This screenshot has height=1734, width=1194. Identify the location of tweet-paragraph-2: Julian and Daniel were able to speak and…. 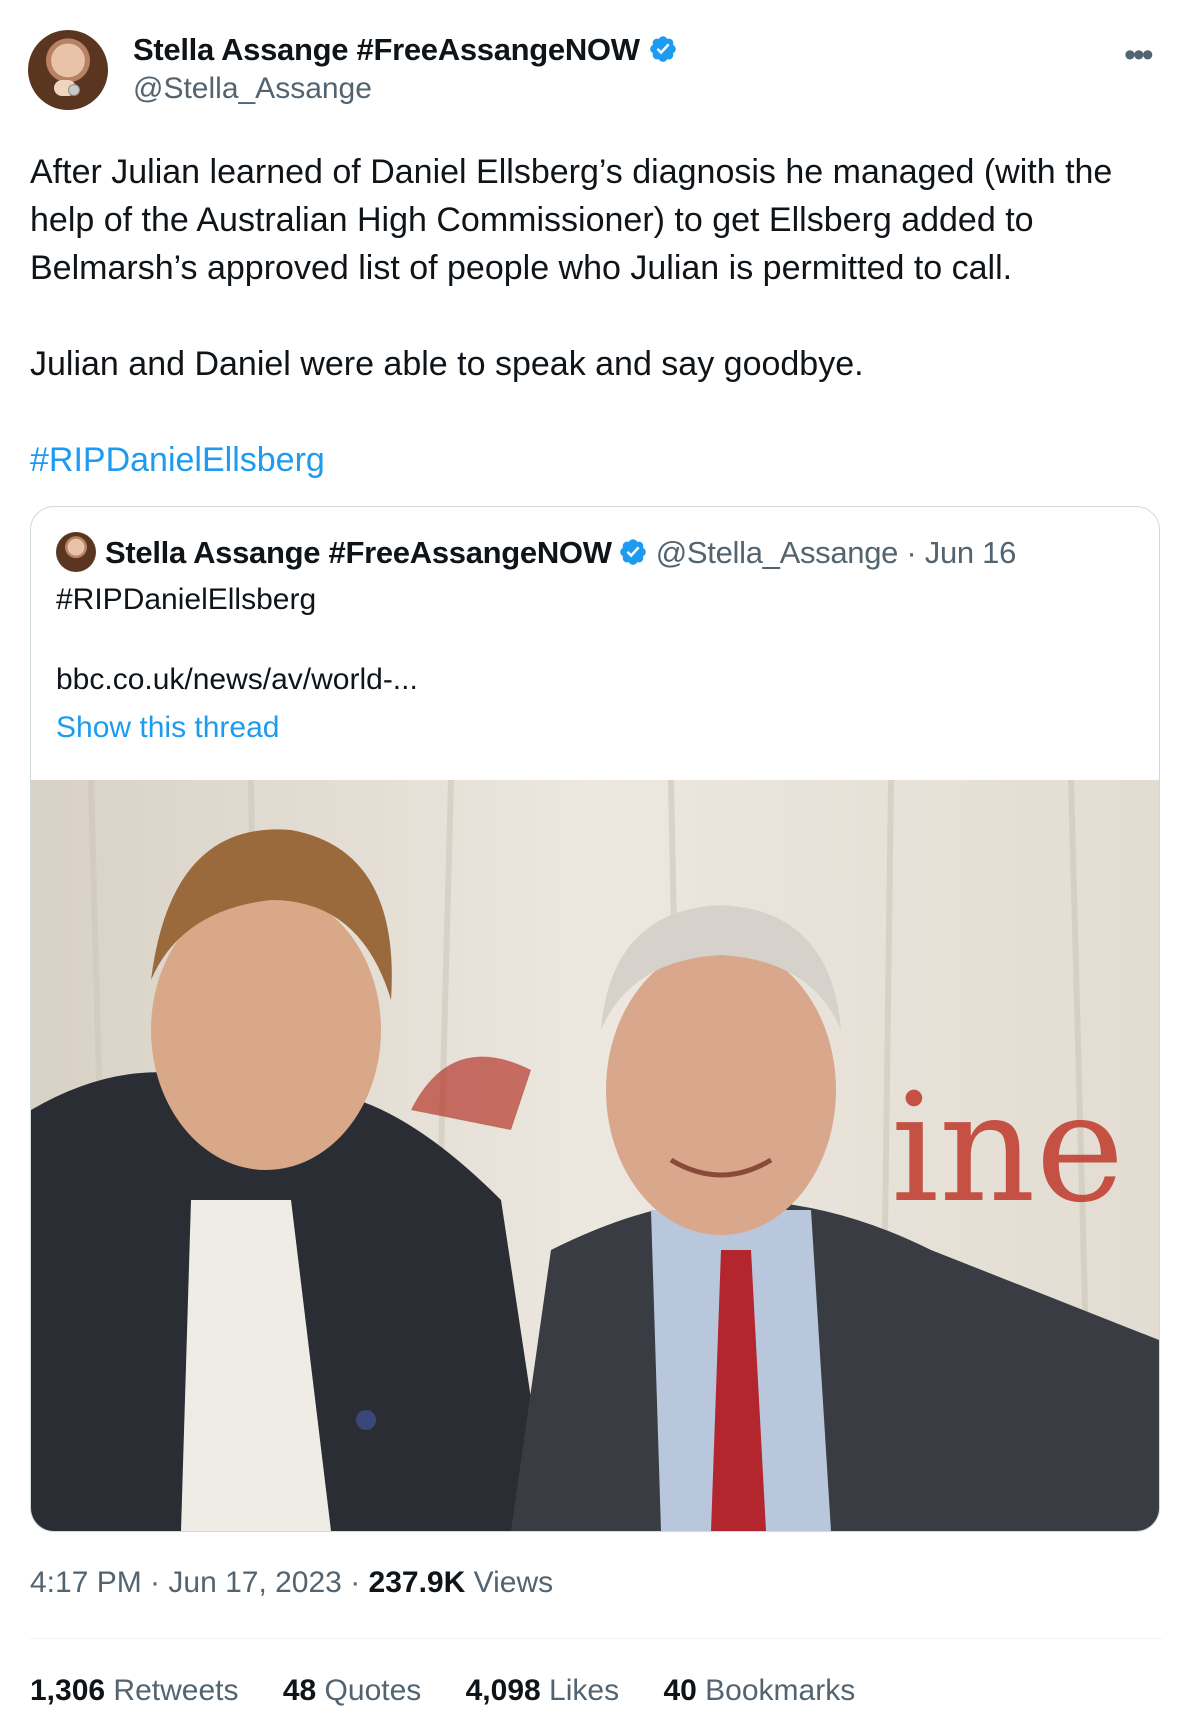
(447, 364).